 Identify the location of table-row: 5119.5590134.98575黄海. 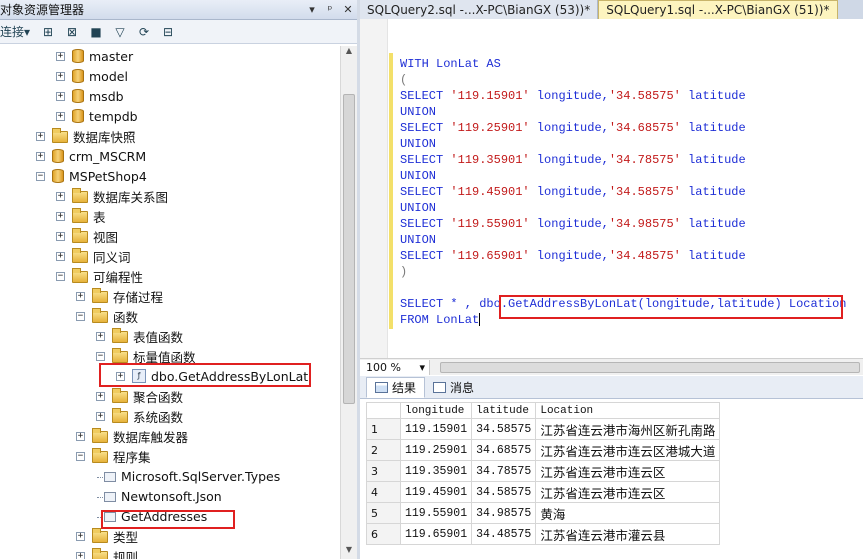
(543, 513).